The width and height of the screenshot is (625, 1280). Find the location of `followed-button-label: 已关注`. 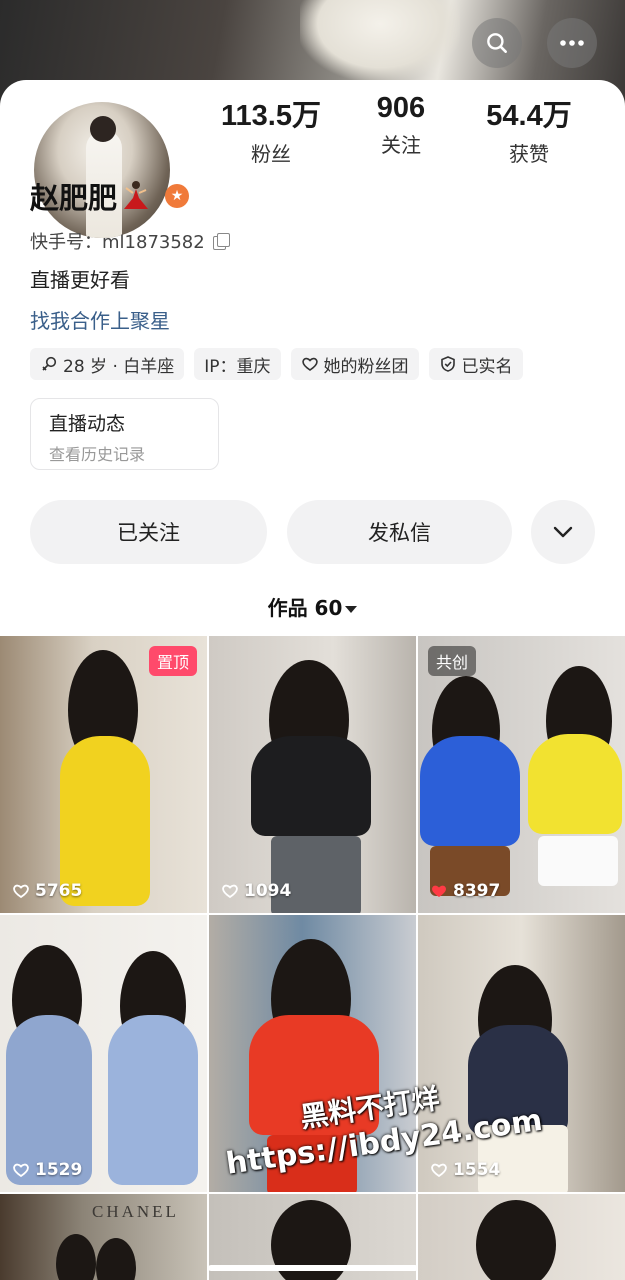

followed-button-label: 已关注 is located at coordinates (148, 533).